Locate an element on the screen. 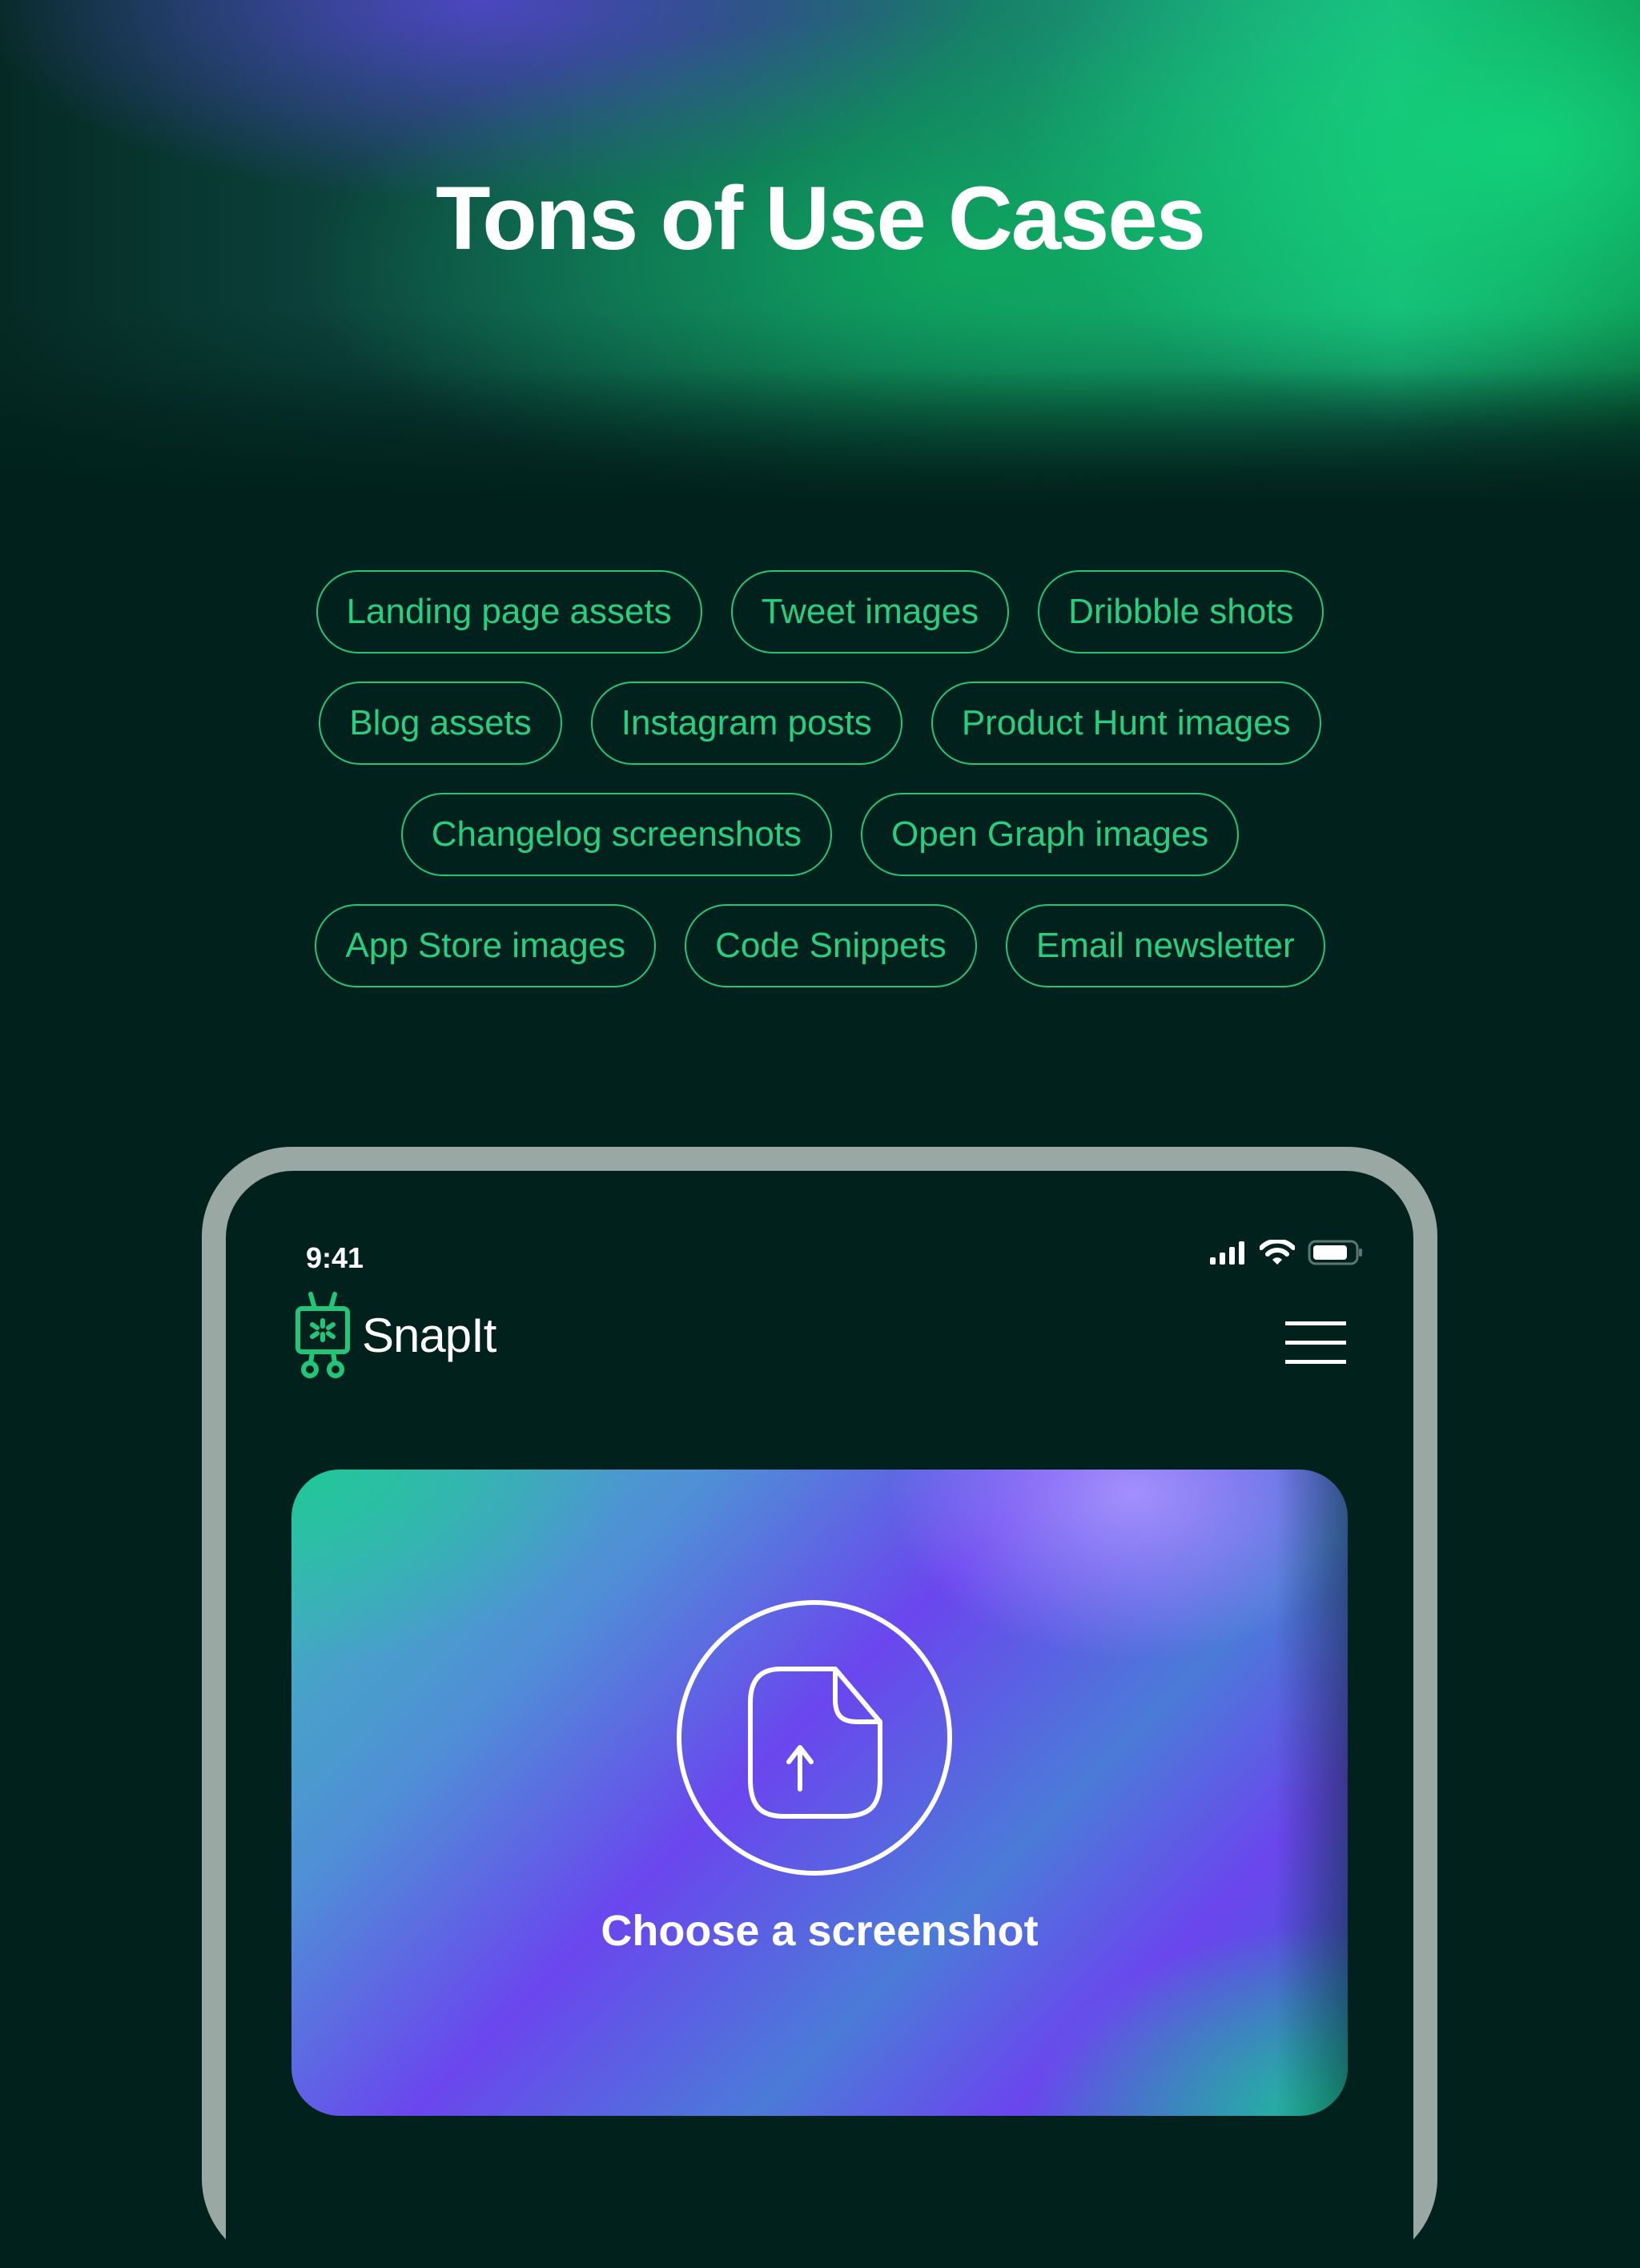 This screenshot has height=2268, width=1640. battery-icon is located at coordinates (1335, 1252).